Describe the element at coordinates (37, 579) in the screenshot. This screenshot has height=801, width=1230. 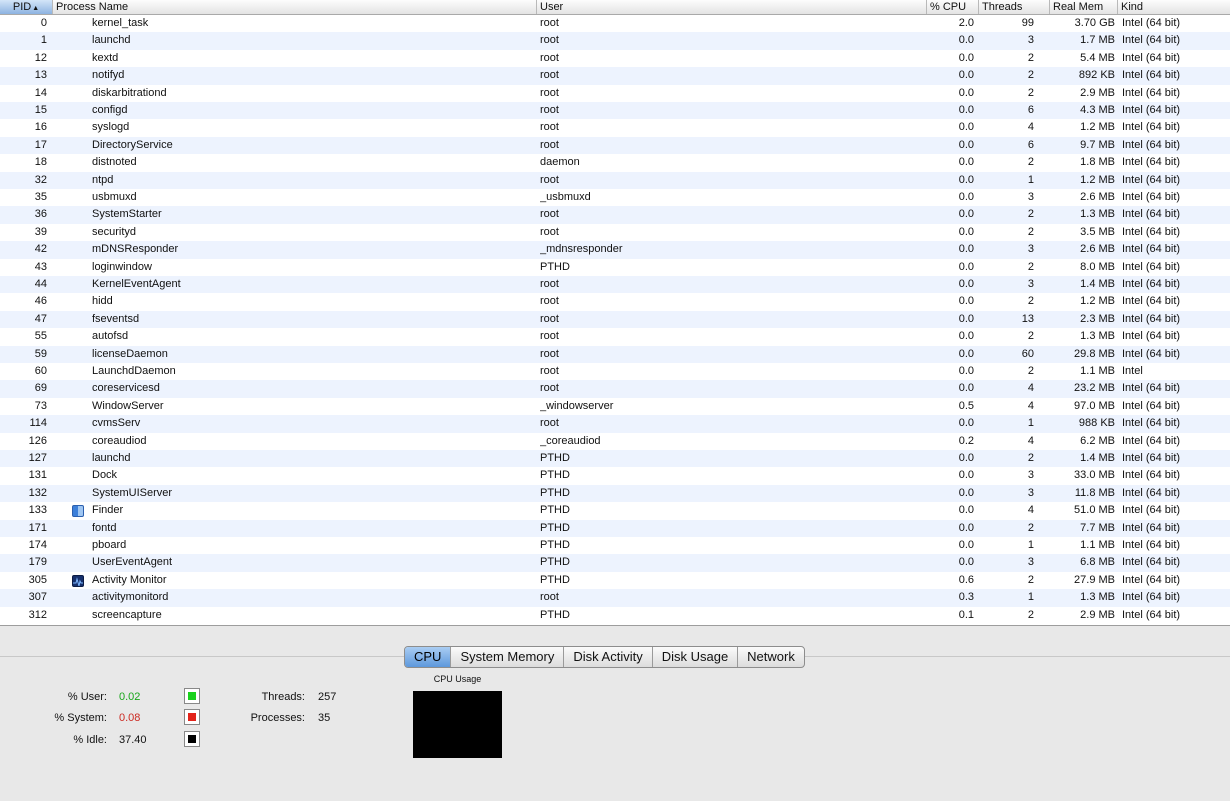
I see `cell-pid: 305` at that location.